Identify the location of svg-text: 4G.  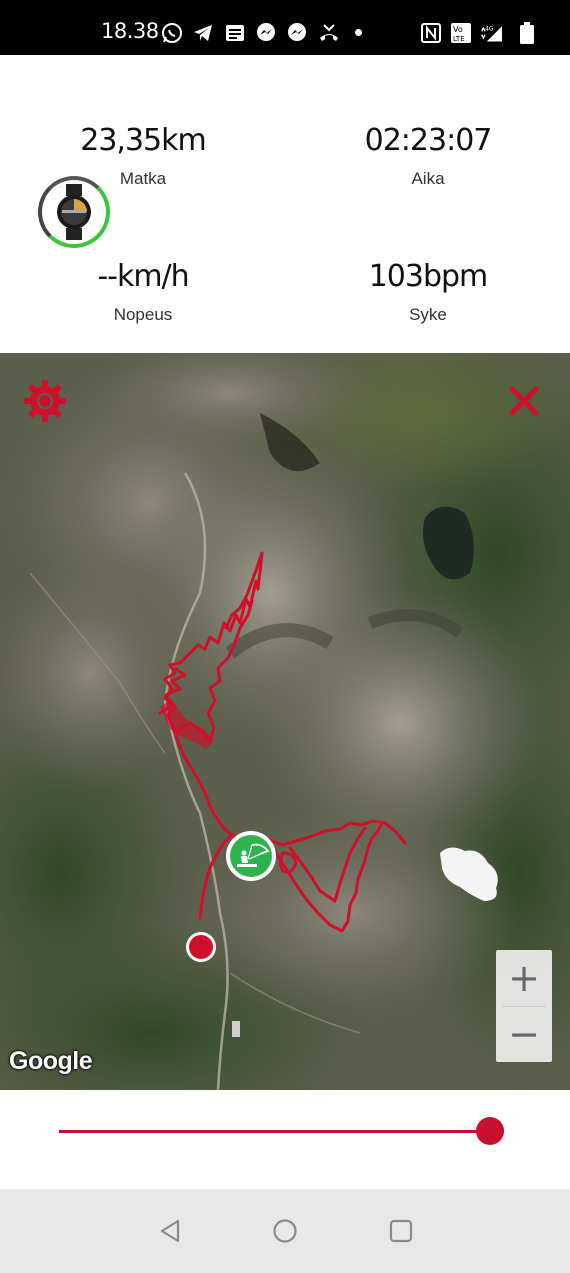
(489, 29).